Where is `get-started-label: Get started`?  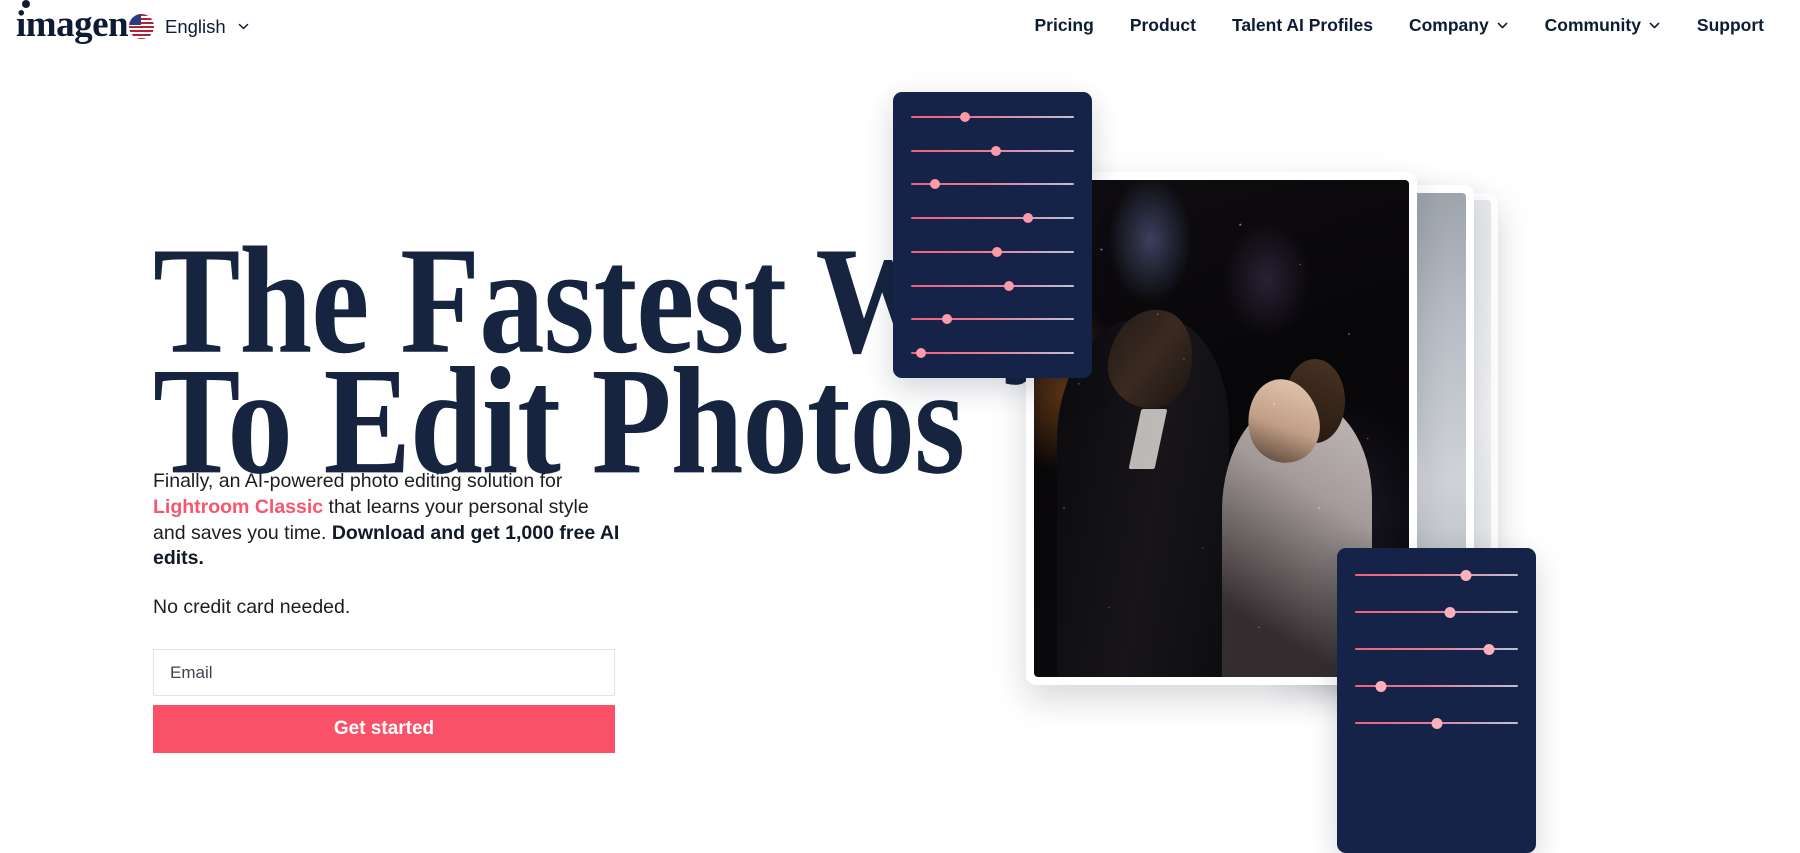
get-started-label: Get started is located at coordinates (384, 729).